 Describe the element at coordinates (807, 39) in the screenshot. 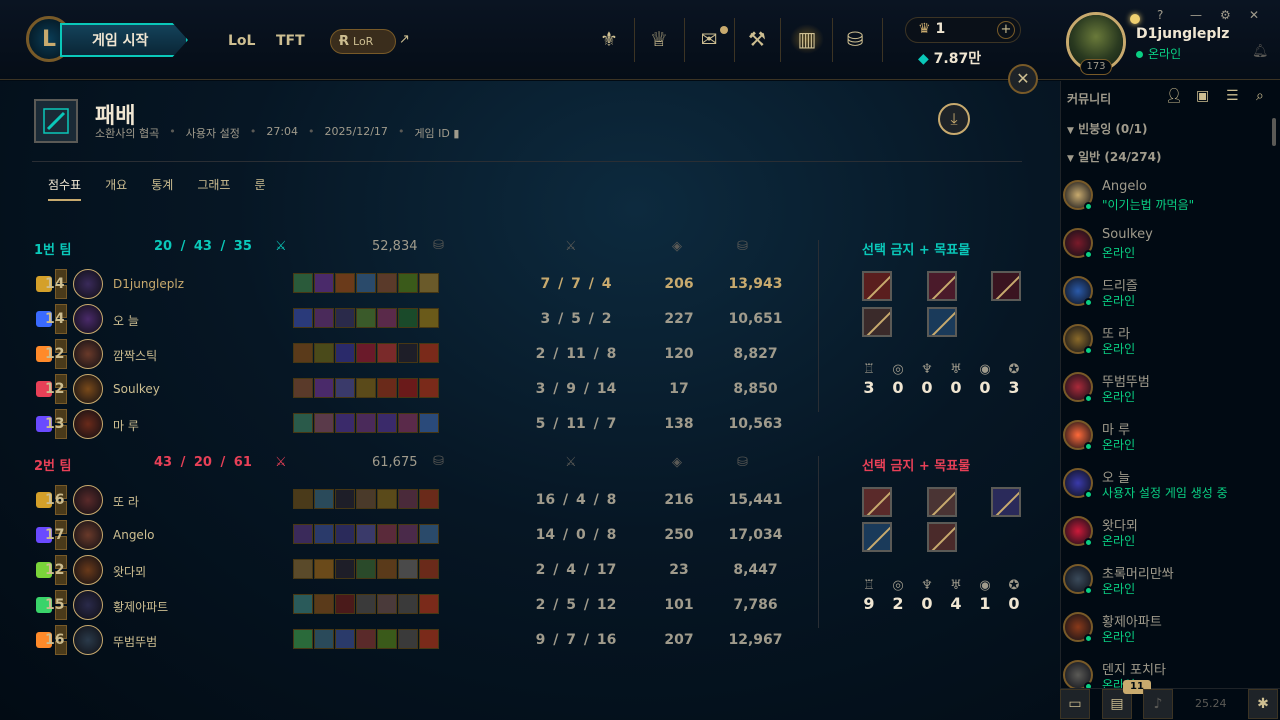

I see `collection-icon: ▥` at that location.